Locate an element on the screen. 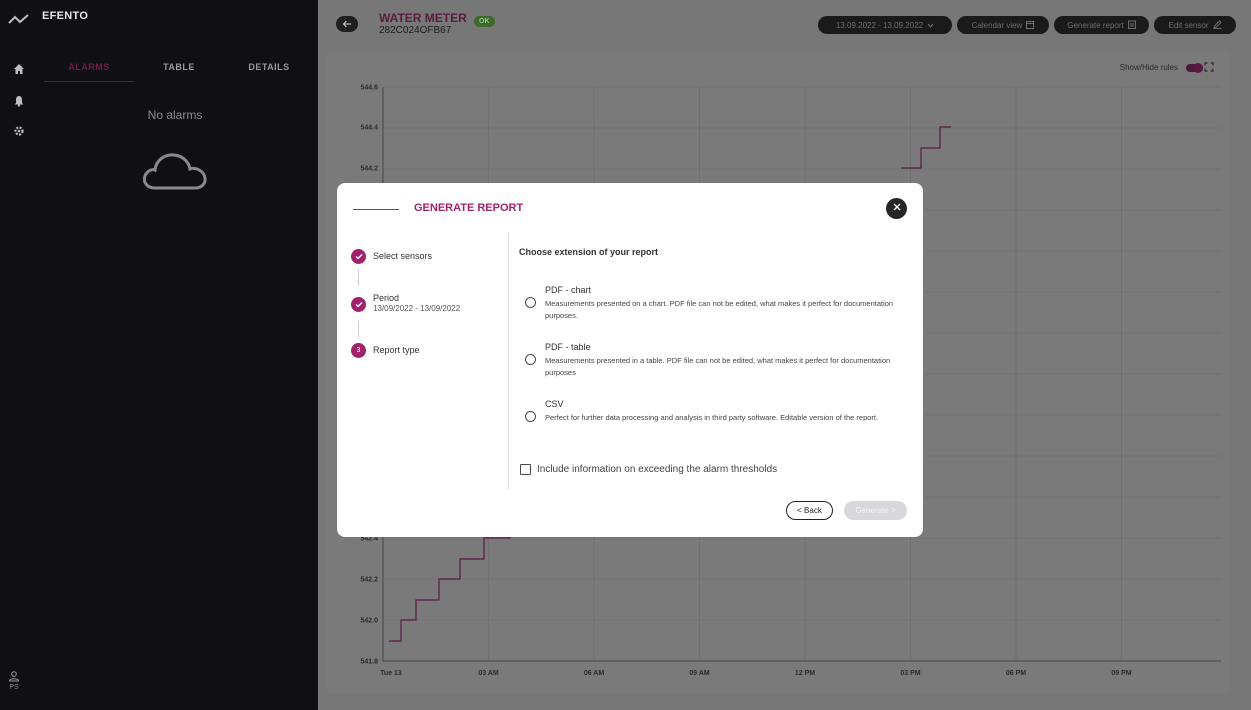  report-icon is located at coordinates (1131, 25).